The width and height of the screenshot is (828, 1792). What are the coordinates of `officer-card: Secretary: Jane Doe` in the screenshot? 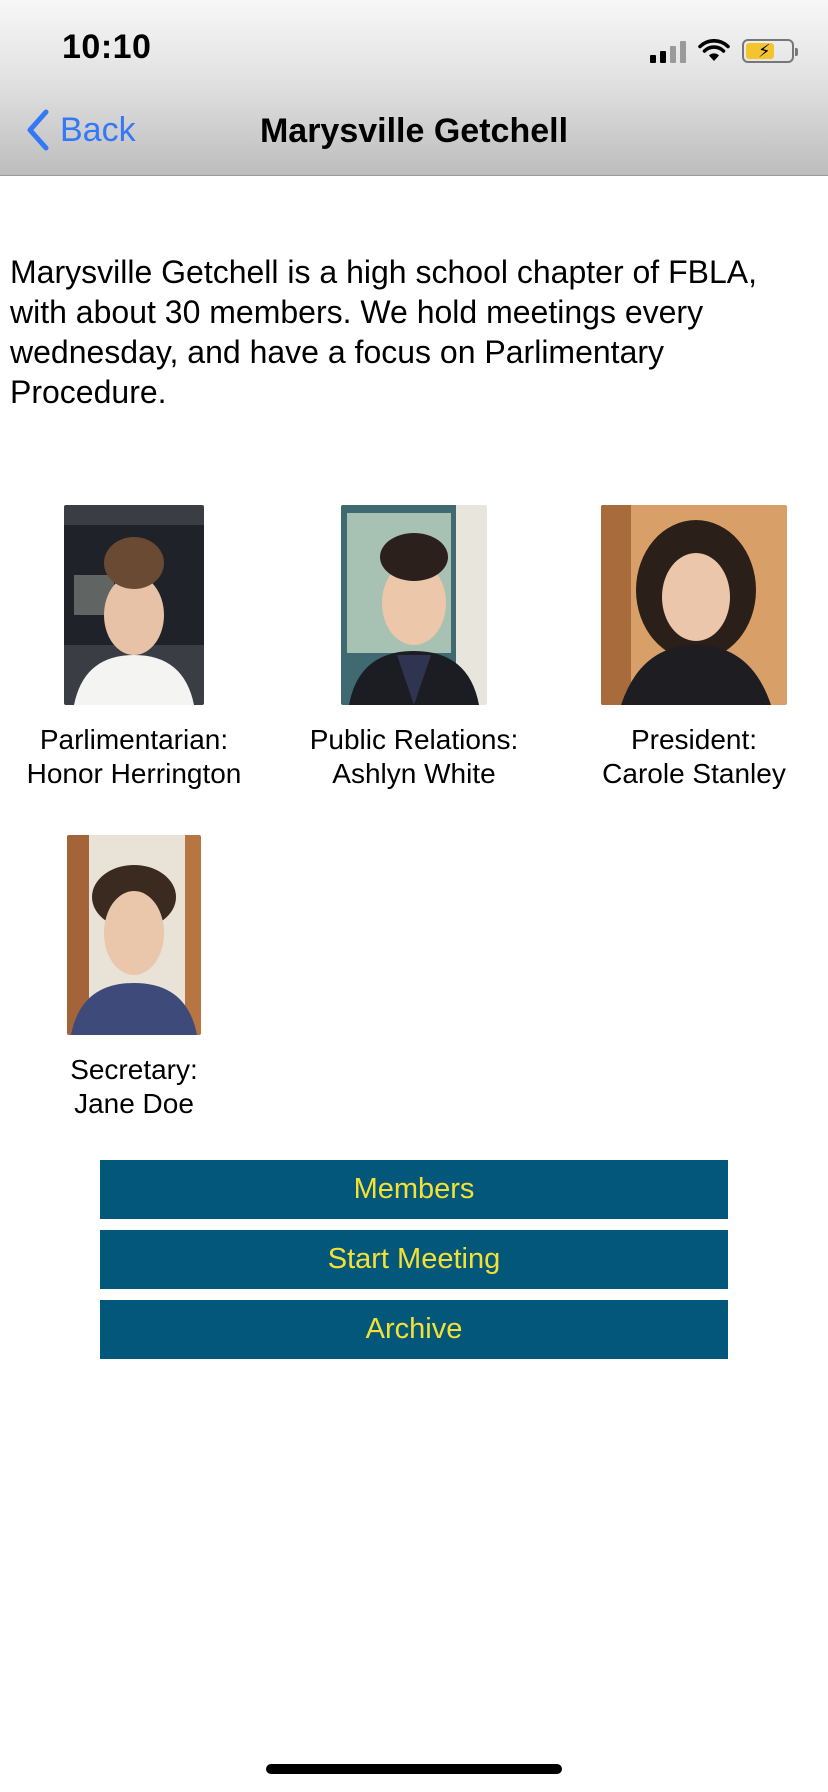 It's located at (134, 978).